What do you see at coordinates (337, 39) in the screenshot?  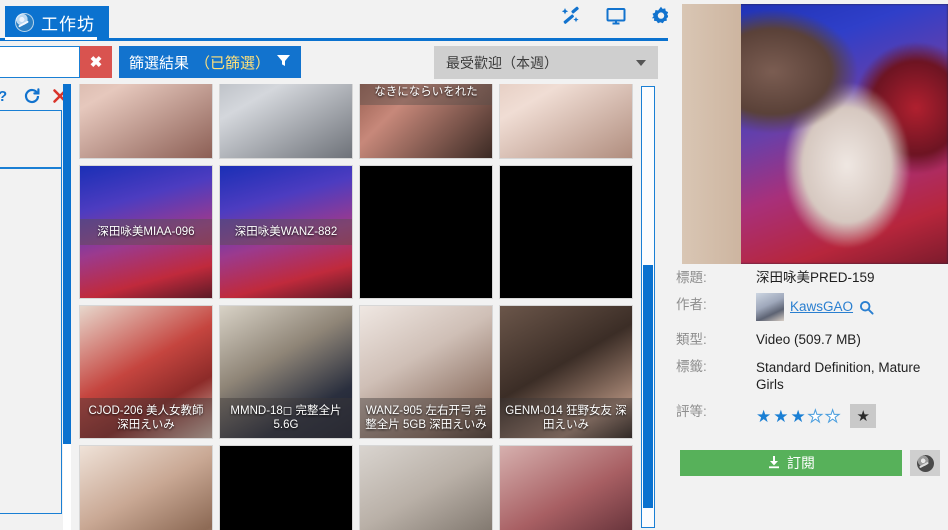 I see `tab-underline` at bounding box center [337, 39].